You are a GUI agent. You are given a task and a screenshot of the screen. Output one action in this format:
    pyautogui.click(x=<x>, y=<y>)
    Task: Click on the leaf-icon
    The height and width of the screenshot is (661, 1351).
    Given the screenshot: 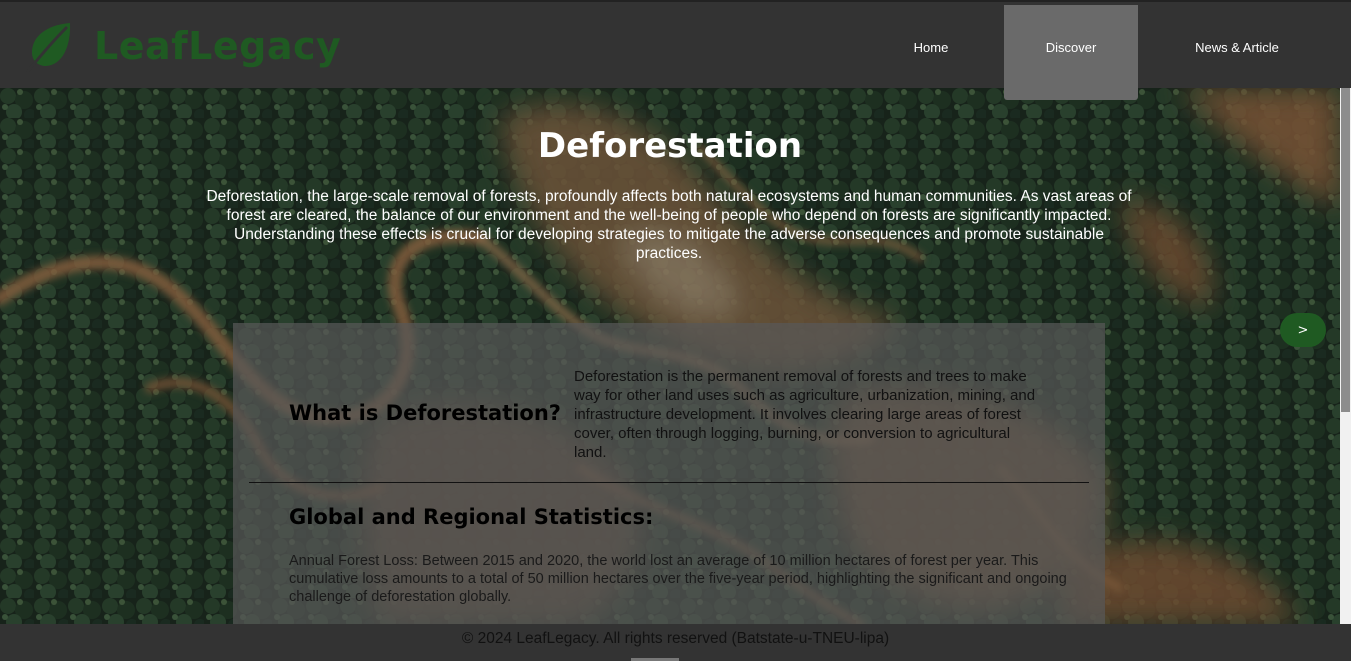 What is the action you would take?
    pyautogui.click(x=48, y=47)
    